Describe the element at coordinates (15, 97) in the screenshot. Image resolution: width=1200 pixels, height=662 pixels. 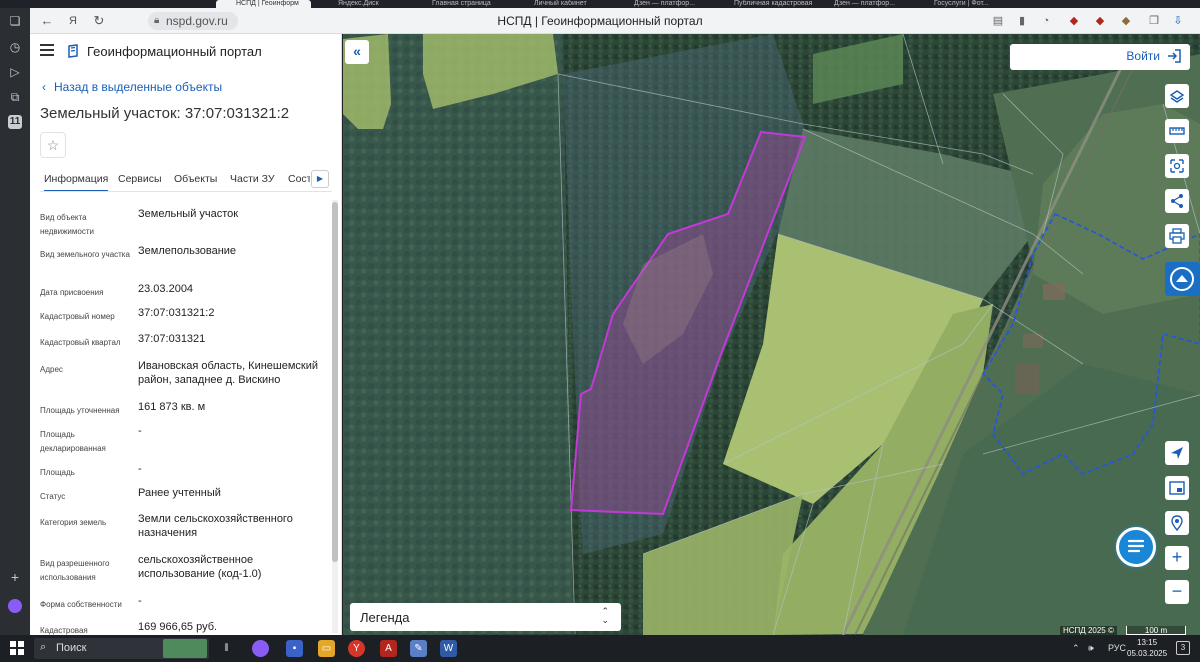
I see `screenshot-icon: ⧉` at that location.